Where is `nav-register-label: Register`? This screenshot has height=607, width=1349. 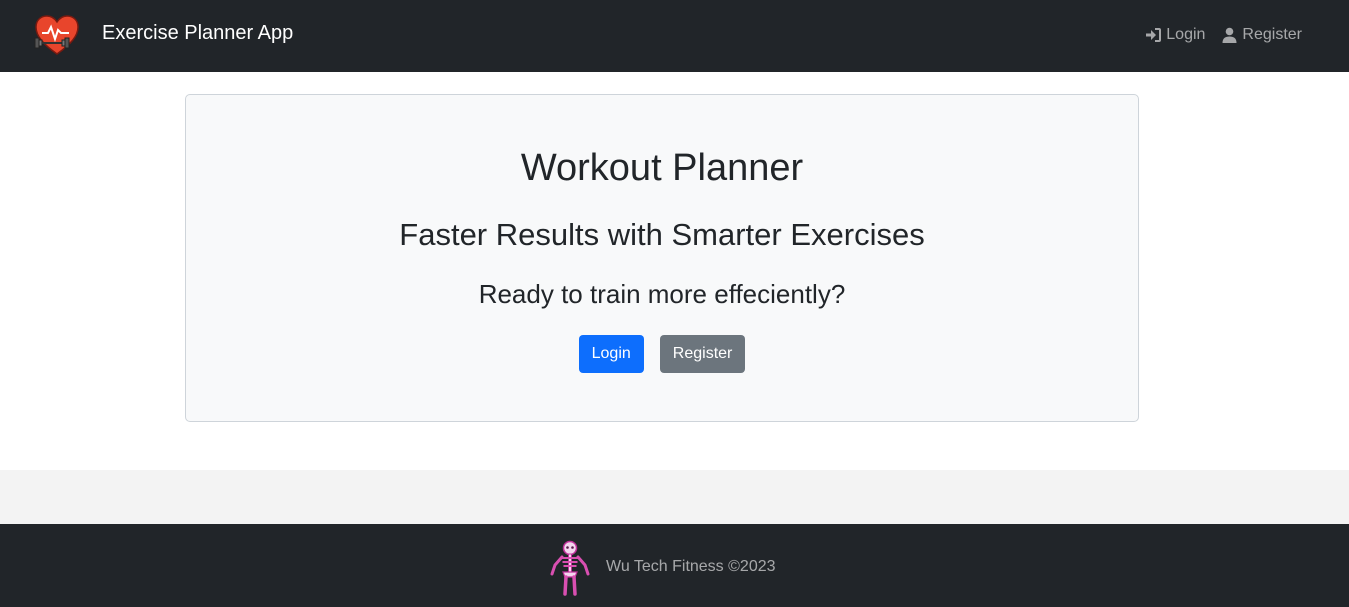 nav-register-label: Register is located at coordinates (1272, 34).